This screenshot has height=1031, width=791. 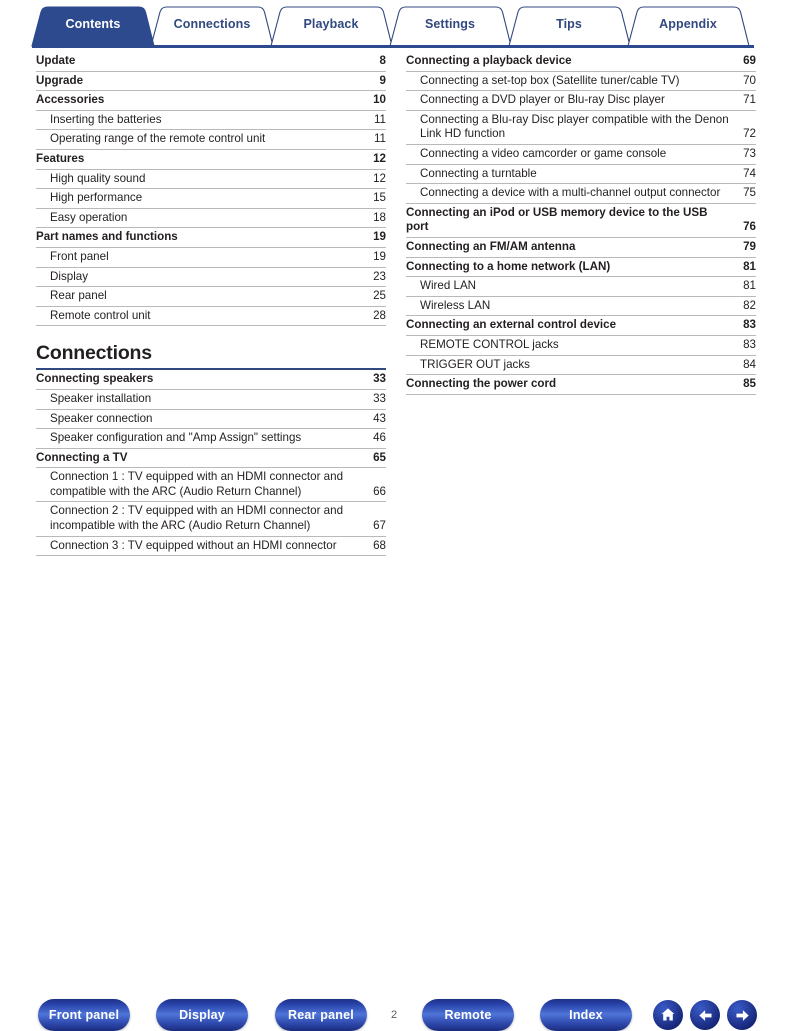 I want to click on toc-entry-page: 15, so click(x=379, y=198).